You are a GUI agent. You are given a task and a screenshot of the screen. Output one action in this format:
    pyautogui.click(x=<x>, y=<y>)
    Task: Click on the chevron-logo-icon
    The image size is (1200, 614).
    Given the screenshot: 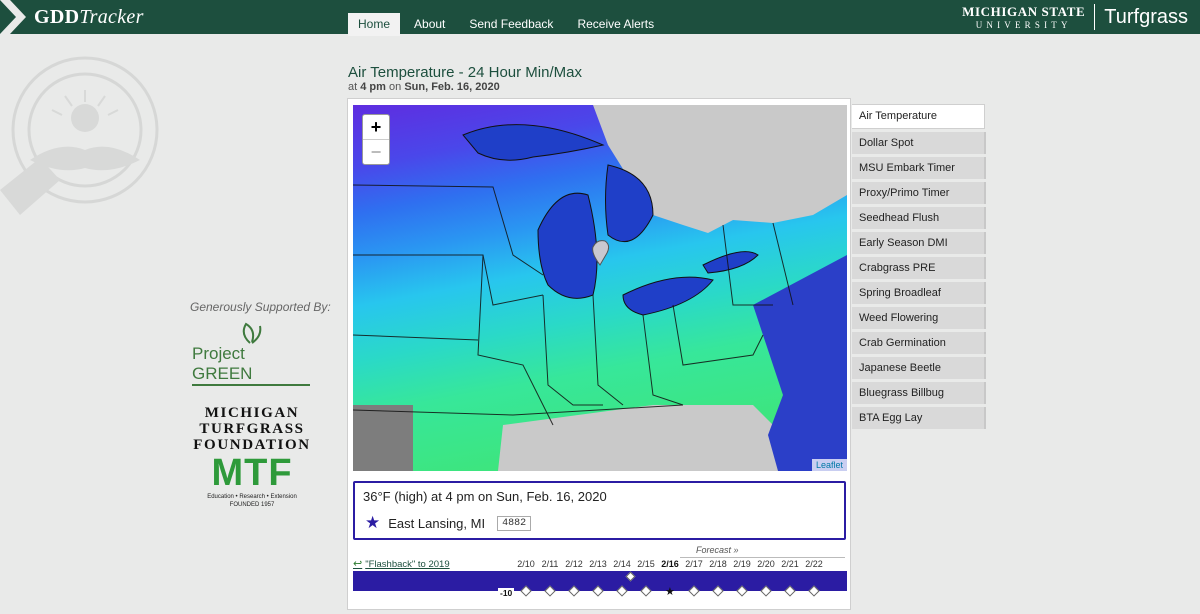 What is the action you would take?
    pyautogui.click(x=13, y=17)
    